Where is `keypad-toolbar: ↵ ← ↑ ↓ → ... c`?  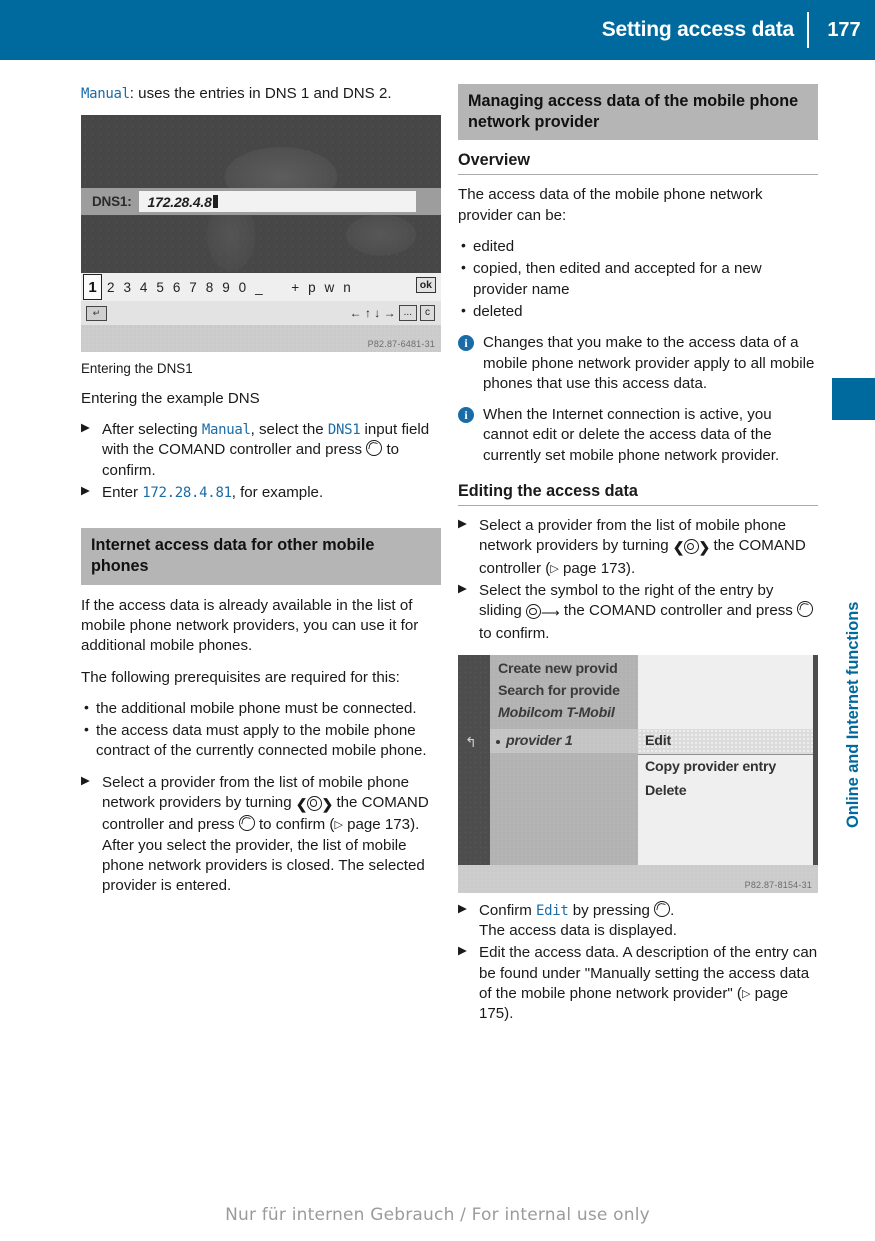 keypad-toolbar: ↵ ← ↑ ↓ → ... c is located at coordinates (261, 313).